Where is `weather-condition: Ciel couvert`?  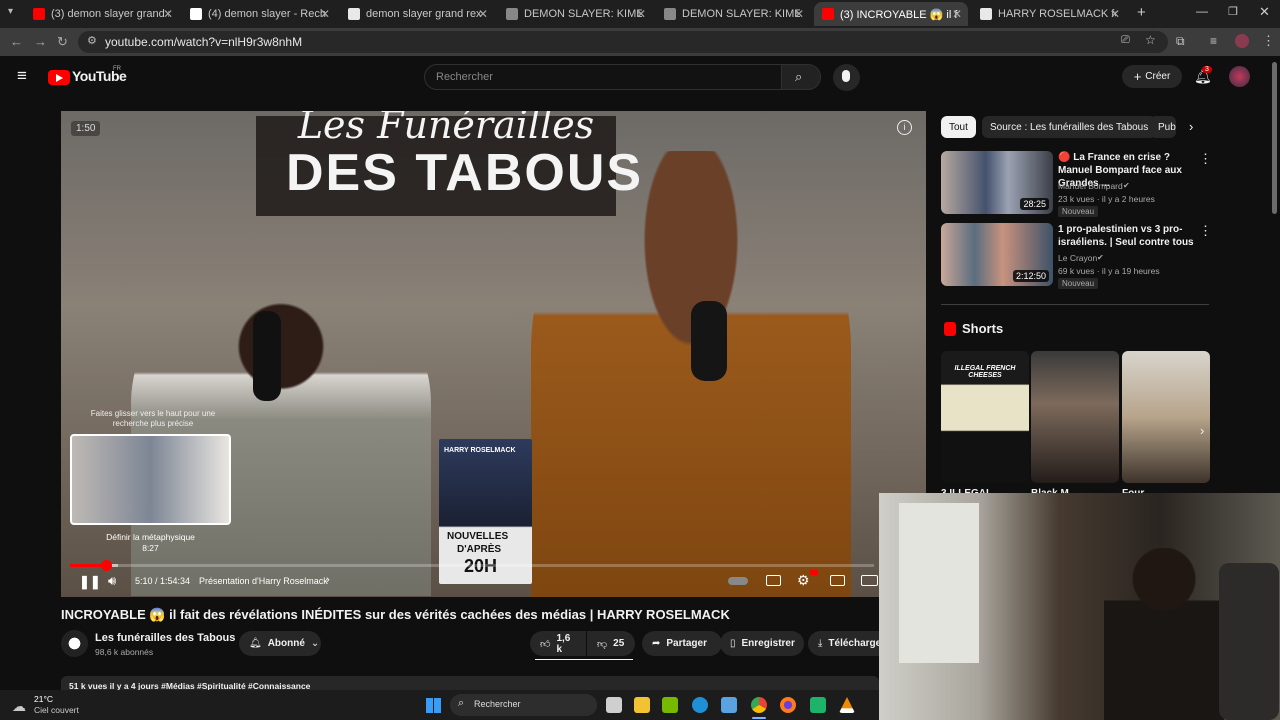 weather-condition: Ciel couvert is located at coordinates (56, 710).